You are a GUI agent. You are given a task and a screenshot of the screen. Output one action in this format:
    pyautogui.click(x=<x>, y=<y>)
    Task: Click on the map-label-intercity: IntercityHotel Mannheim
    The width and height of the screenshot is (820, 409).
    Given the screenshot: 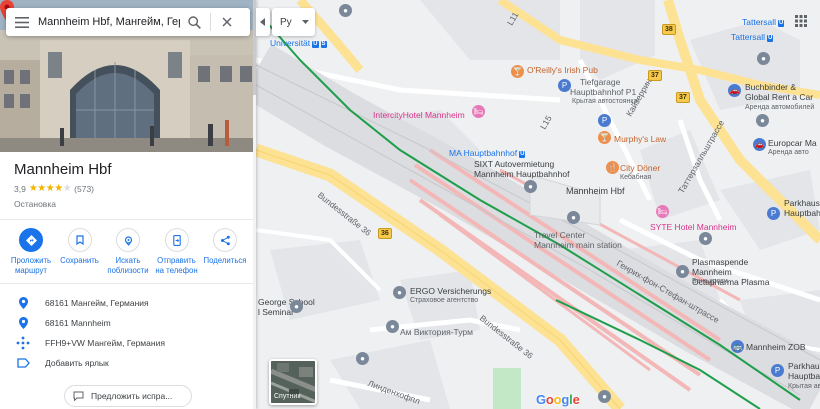 What is the action you would take?
    pyautogui.click(x=419, y=115)
    